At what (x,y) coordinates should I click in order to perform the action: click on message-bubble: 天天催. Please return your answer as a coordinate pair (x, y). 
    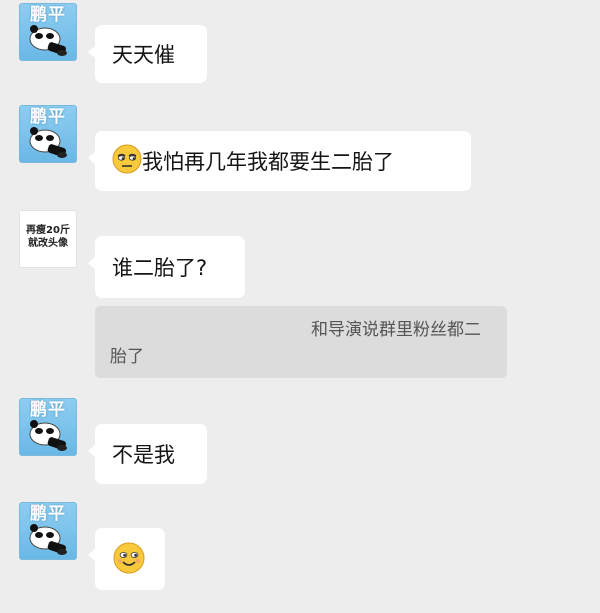
    Looking at the image, I should click on (147, 54).